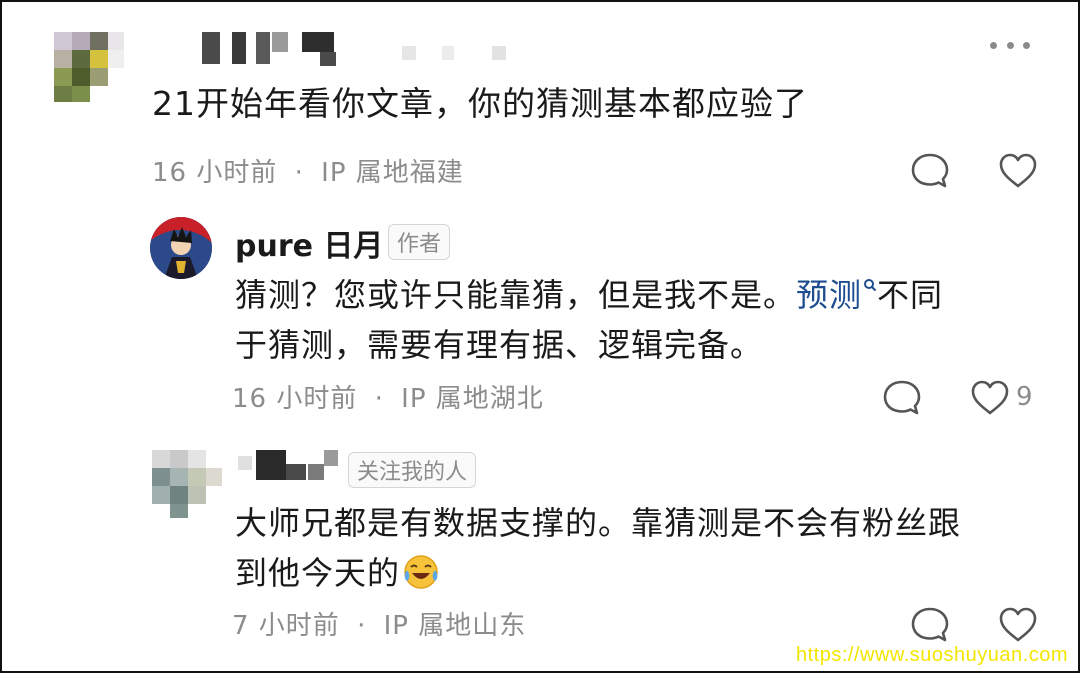 This screenshot has width=1080, height=673. Describe the element at coordinates (499, 345) in the screenshot. I see `reply-text-line2: 于猜测，需要有理有据、逻辑完备。` at that location.